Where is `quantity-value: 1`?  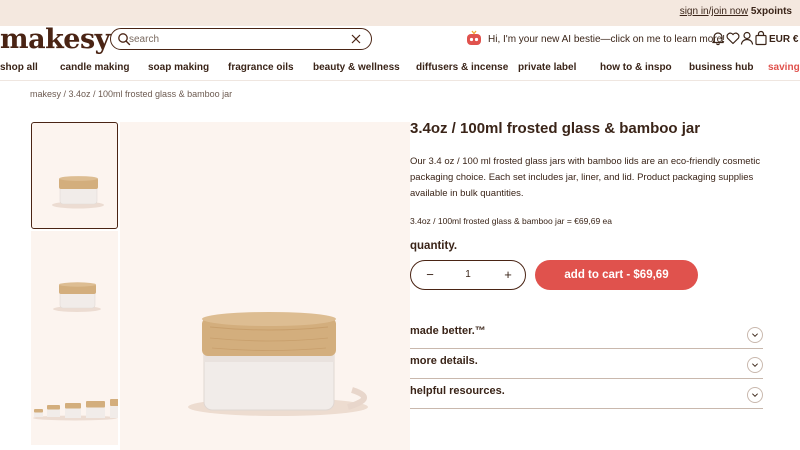
quantity-value: 1 is located at coordinates (468, 274).